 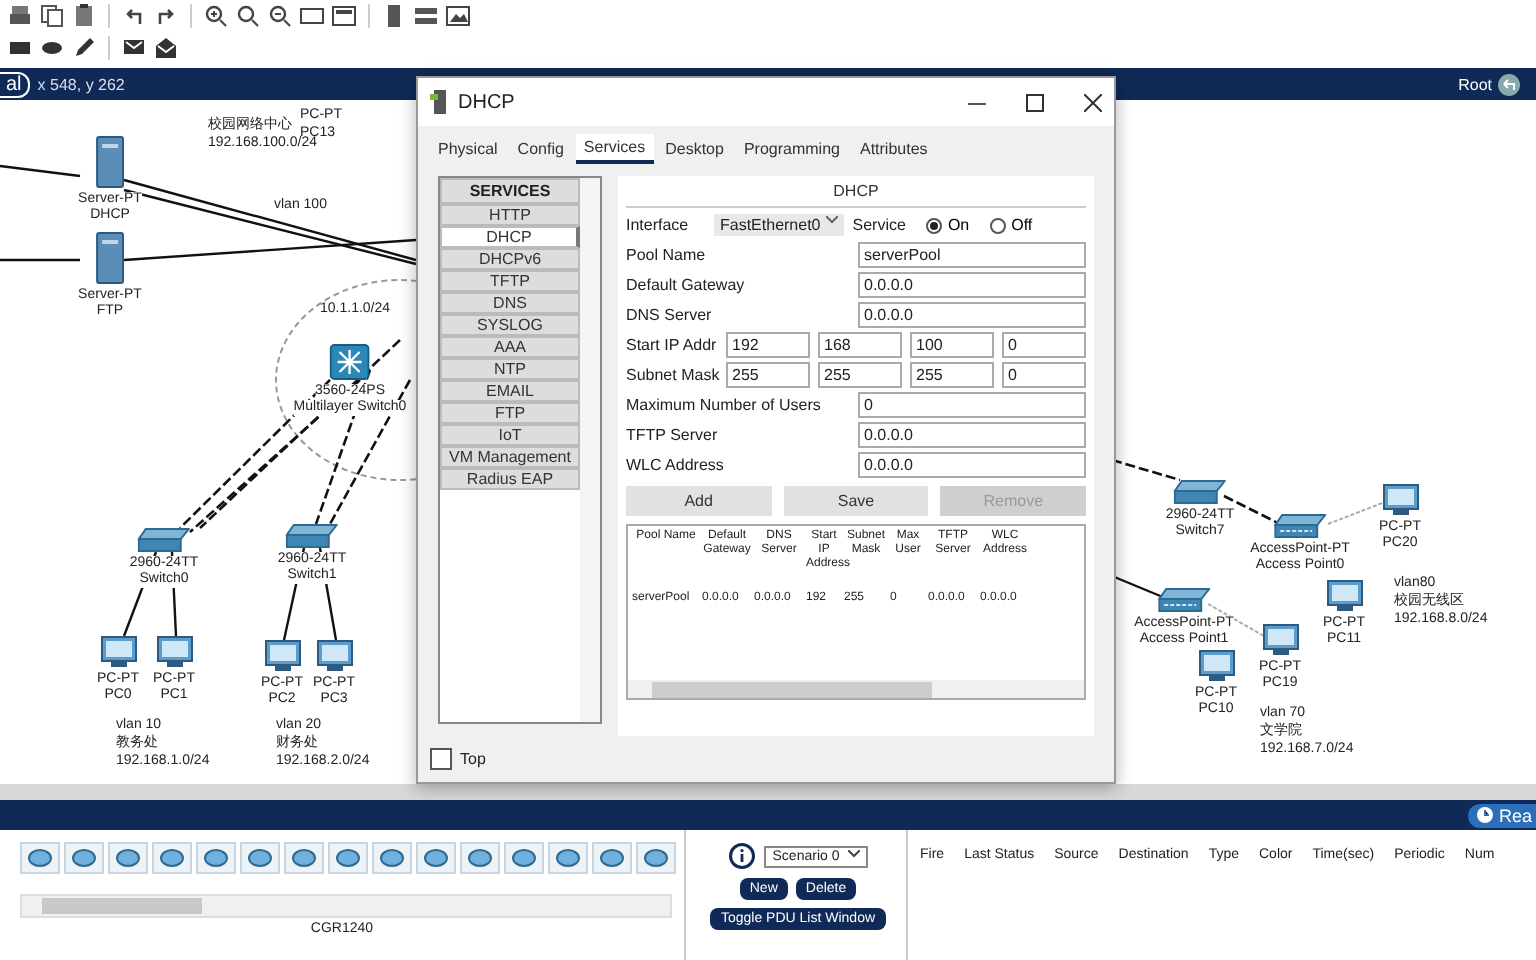 What do you see at coordinates (20, 16) in the screenshot?
I see `print-icon` at bounding box center [20, 16].